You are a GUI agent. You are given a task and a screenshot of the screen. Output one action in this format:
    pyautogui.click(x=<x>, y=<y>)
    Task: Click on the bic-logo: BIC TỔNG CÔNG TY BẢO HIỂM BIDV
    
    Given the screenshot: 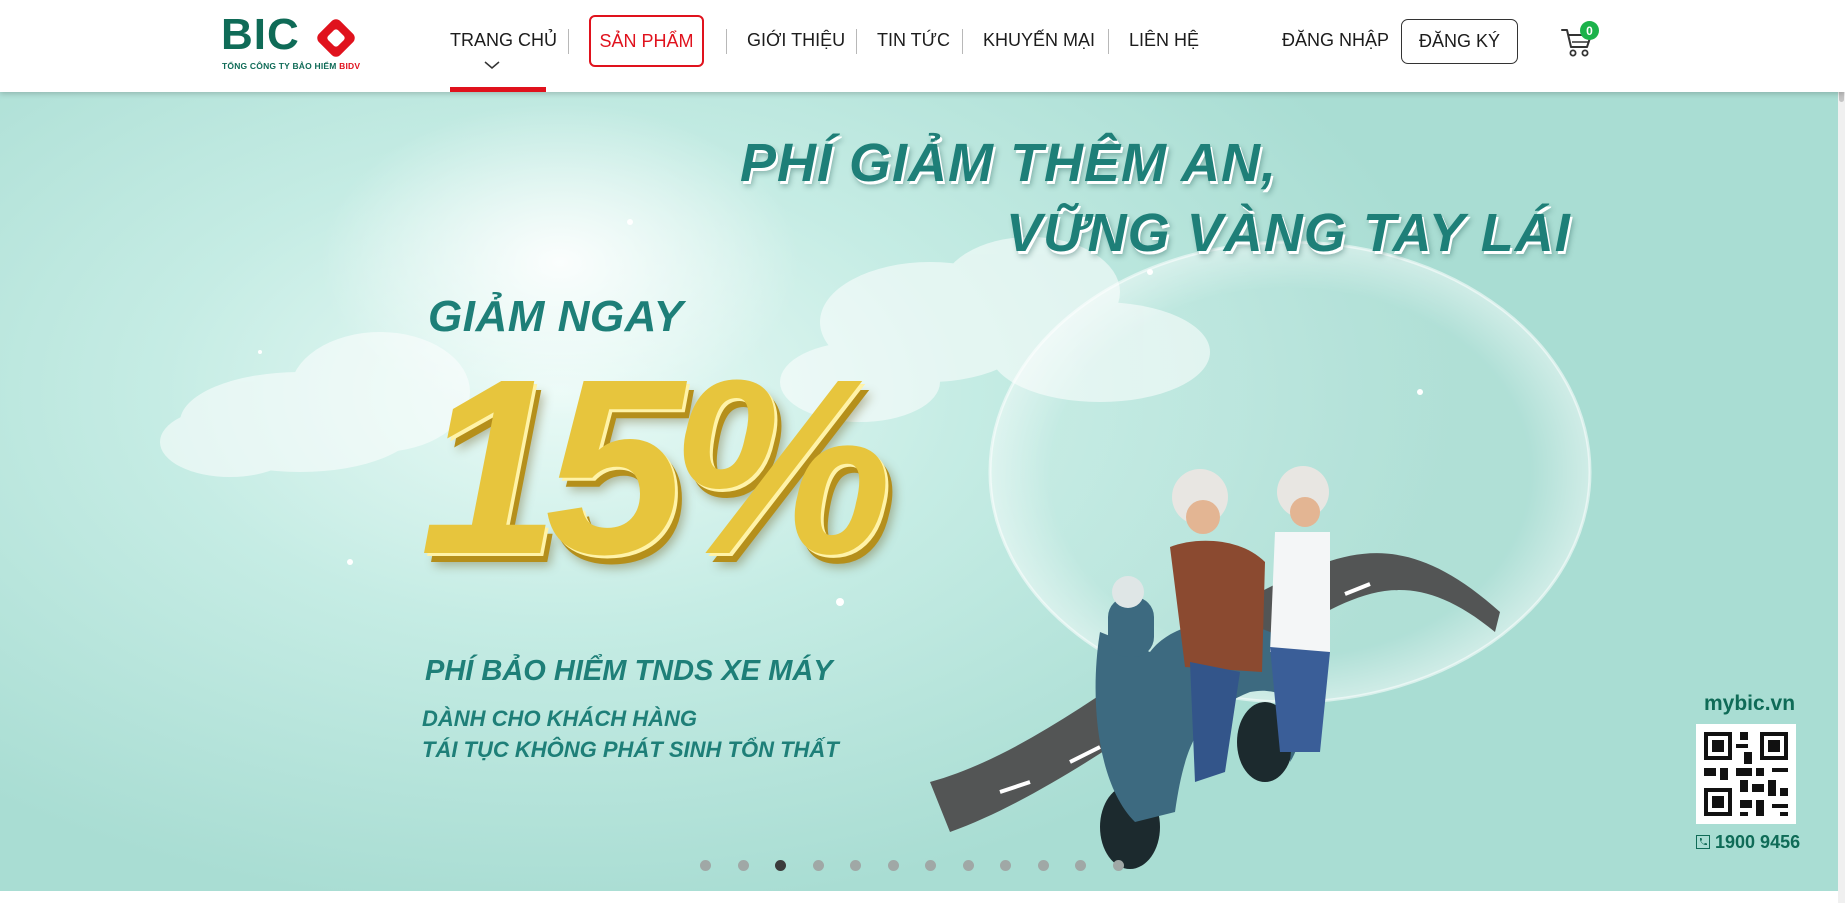 What is the action you would take?
    pyautogui.click(x=295, y=41)
    